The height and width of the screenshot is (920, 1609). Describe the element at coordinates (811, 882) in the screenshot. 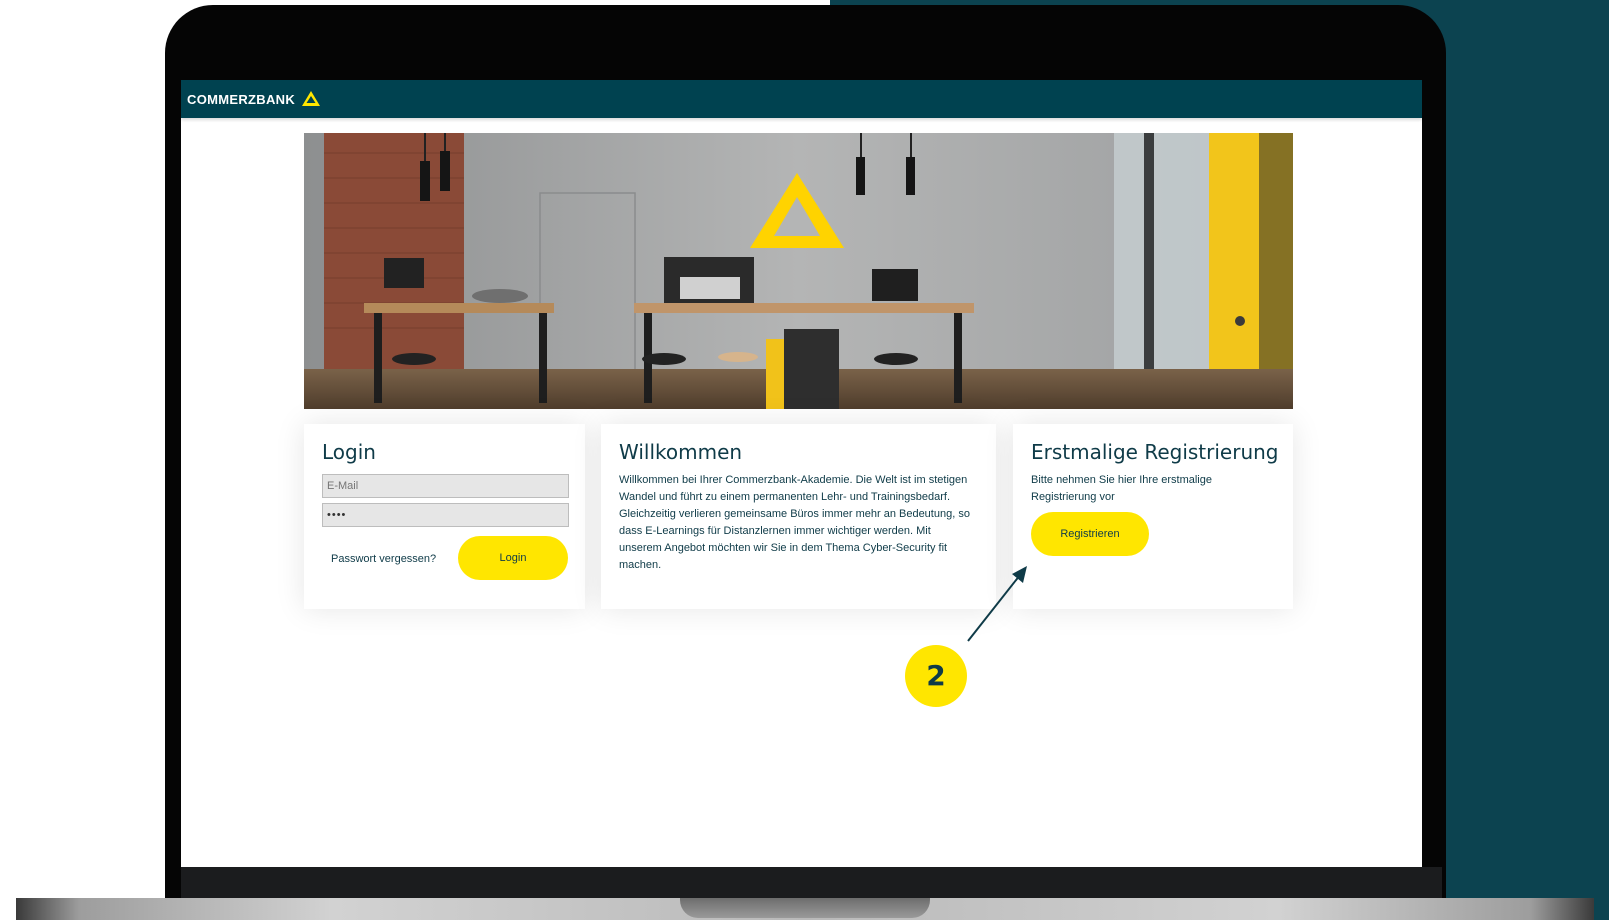

I see `laptop-bezel` at that location.